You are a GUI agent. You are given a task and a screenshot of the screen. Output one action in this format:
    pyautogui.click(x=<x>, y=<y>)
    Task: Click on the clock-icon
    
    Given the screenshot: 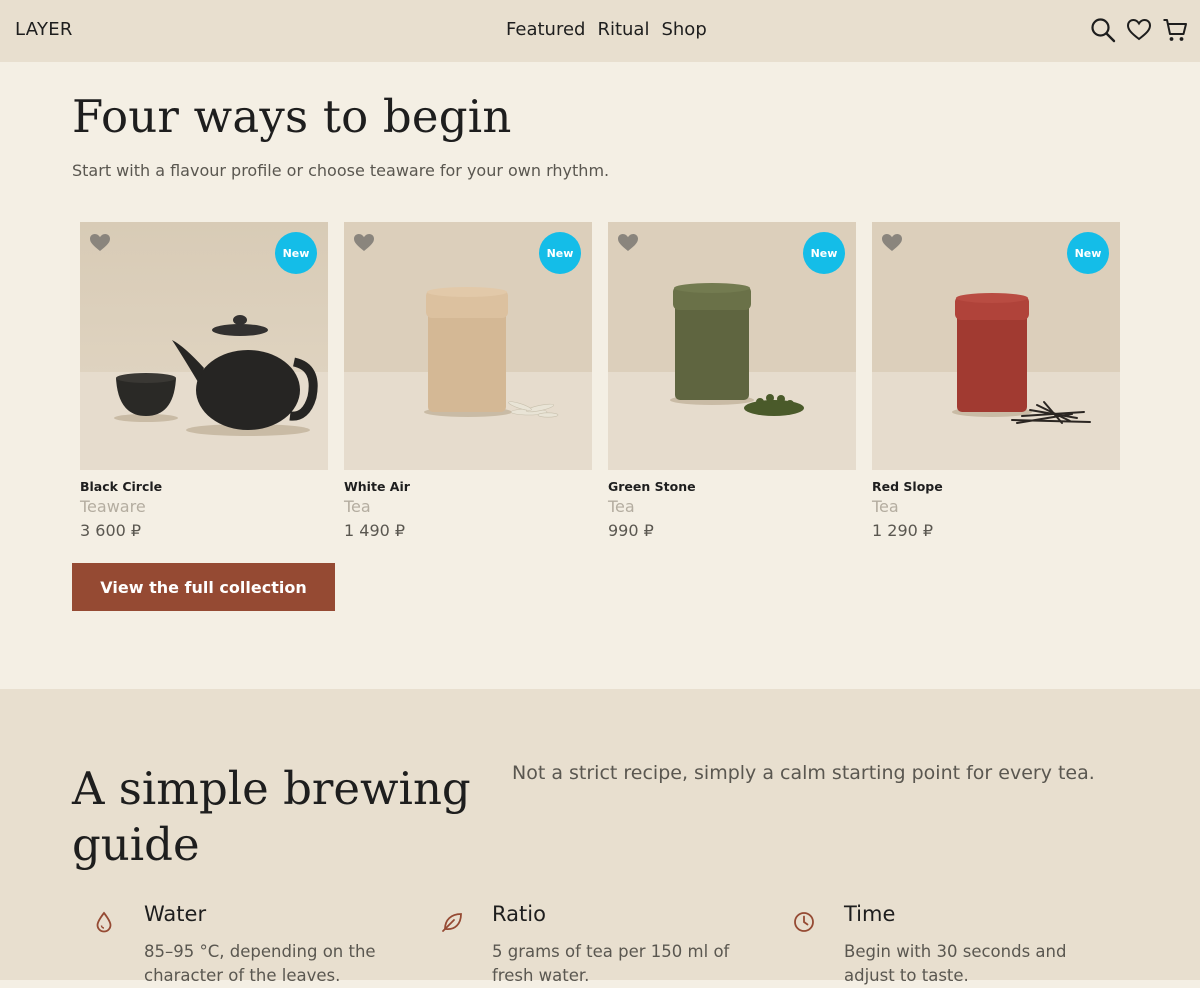 What is the action you would take?
    pyautogui.click(x=804, y=922)
    